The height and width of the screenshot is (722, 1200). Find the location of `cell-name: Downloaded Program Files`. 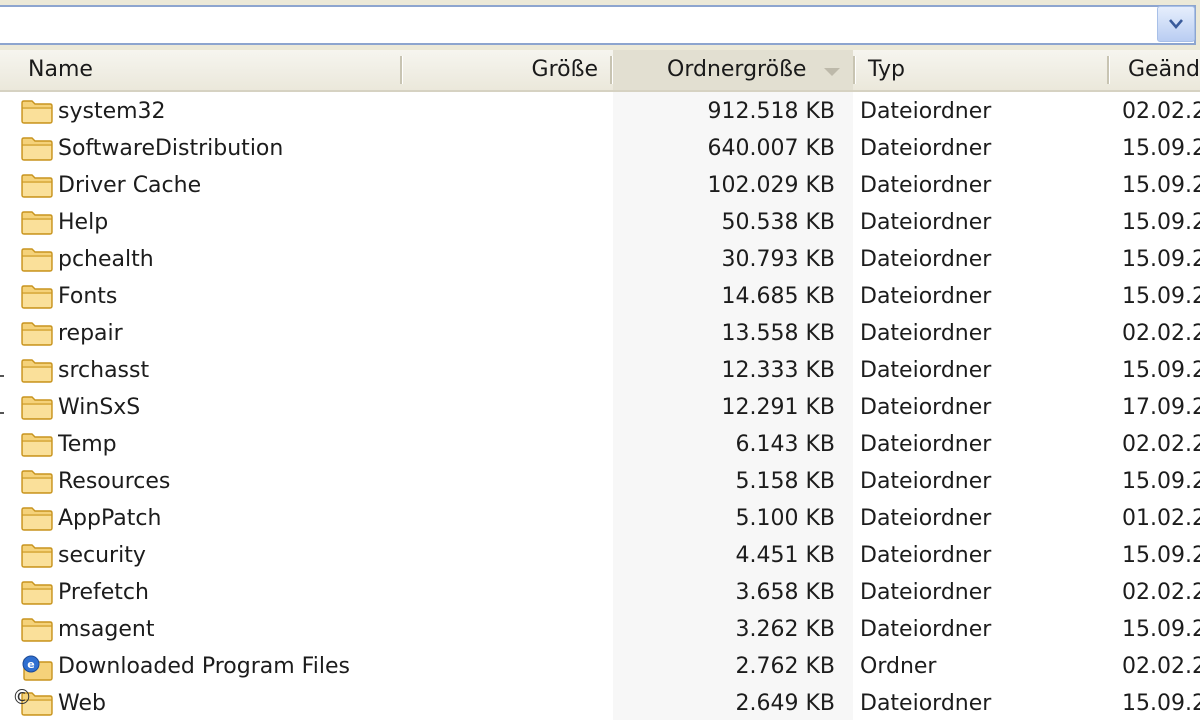

cell-name: Downloaded Program Files is located at coordinates (204, 666).